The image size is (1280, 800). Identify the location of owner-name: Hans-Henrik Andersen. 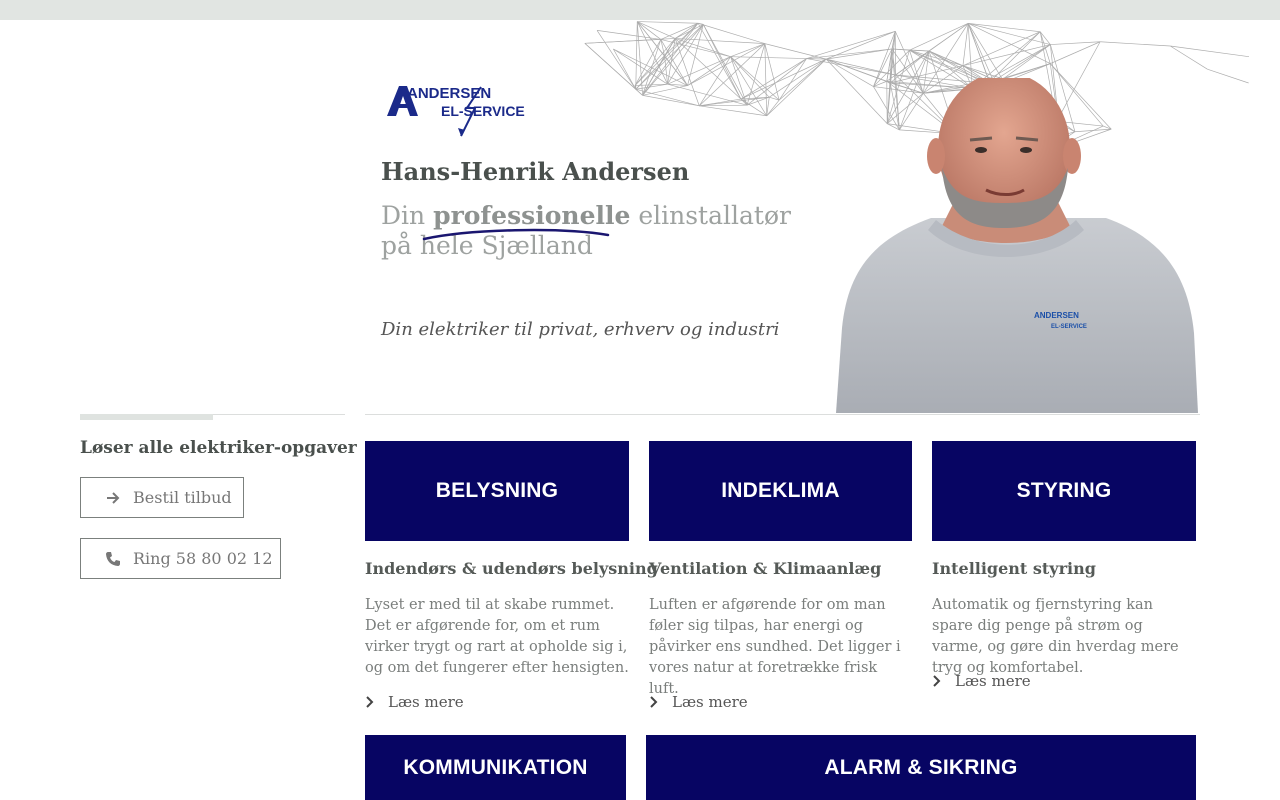
(535, 171).